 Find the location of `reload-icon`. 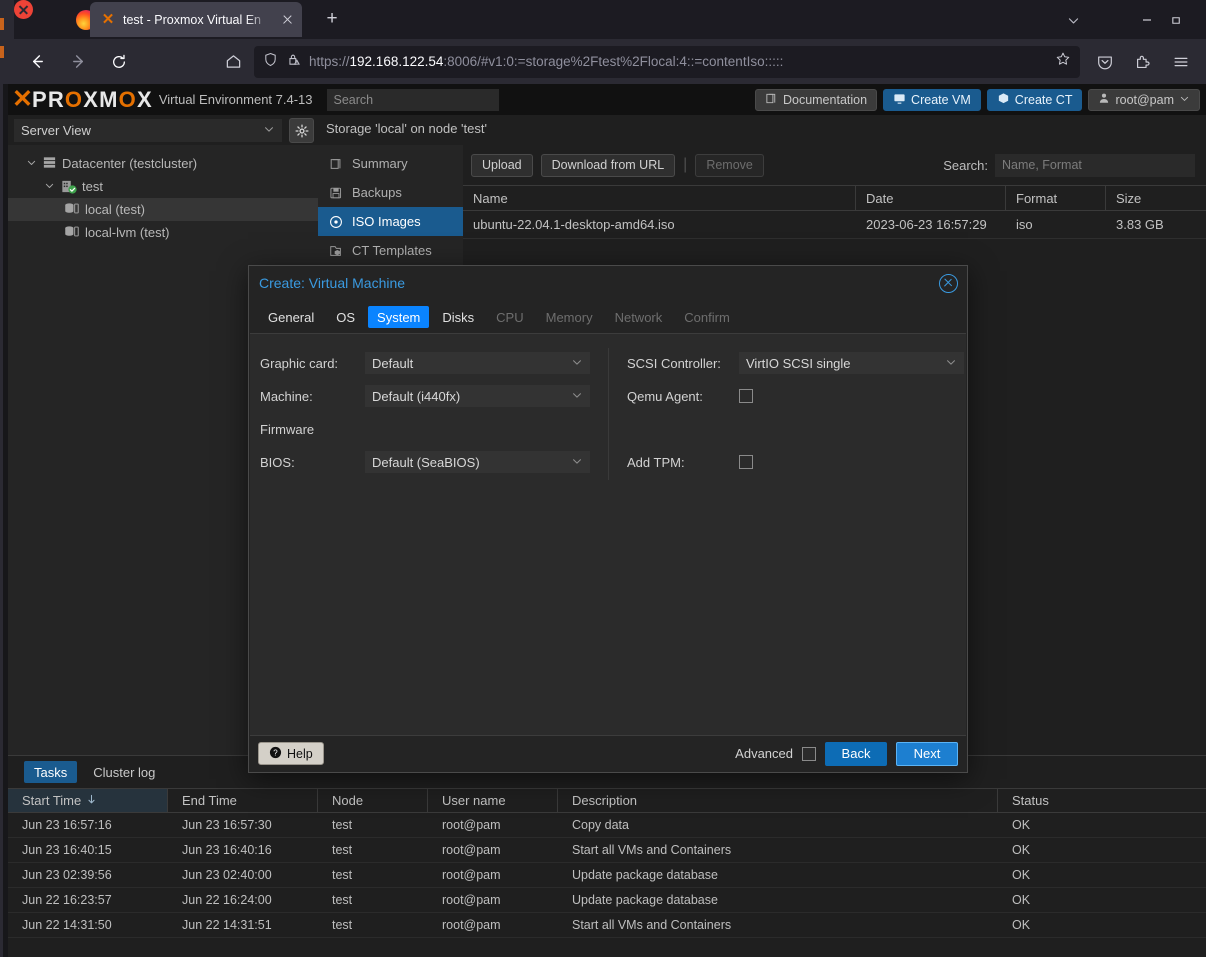

reload-icon is located at coordinates (119, 62).